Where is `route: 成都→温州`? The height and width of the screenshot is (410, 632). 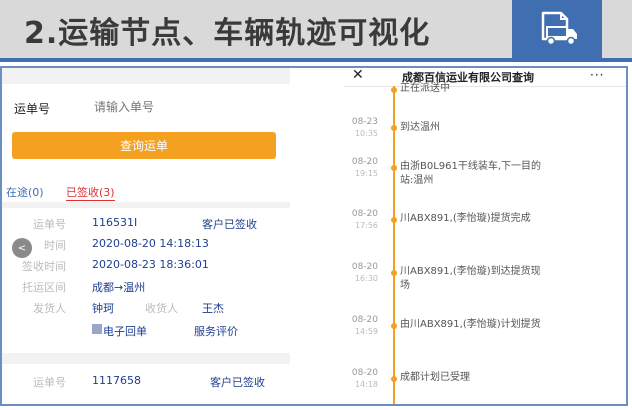
route: 成都→温州 is located at coordinates (119, 287).